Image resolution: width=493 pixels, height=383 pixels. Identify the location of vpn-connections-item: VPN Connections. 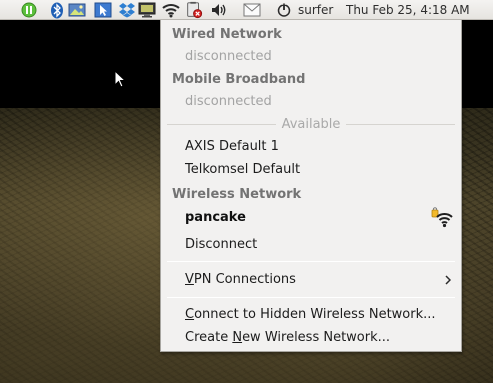
(311, 280).